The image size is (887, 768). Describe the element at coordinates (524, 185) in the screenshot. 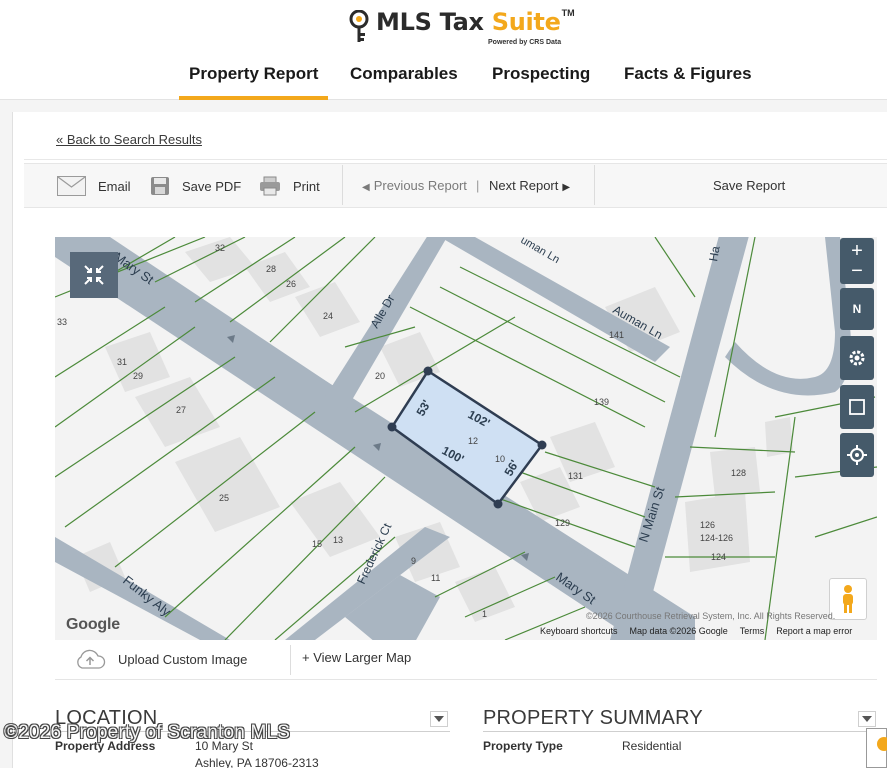

I see `next-report-label: Next Report` at that location.